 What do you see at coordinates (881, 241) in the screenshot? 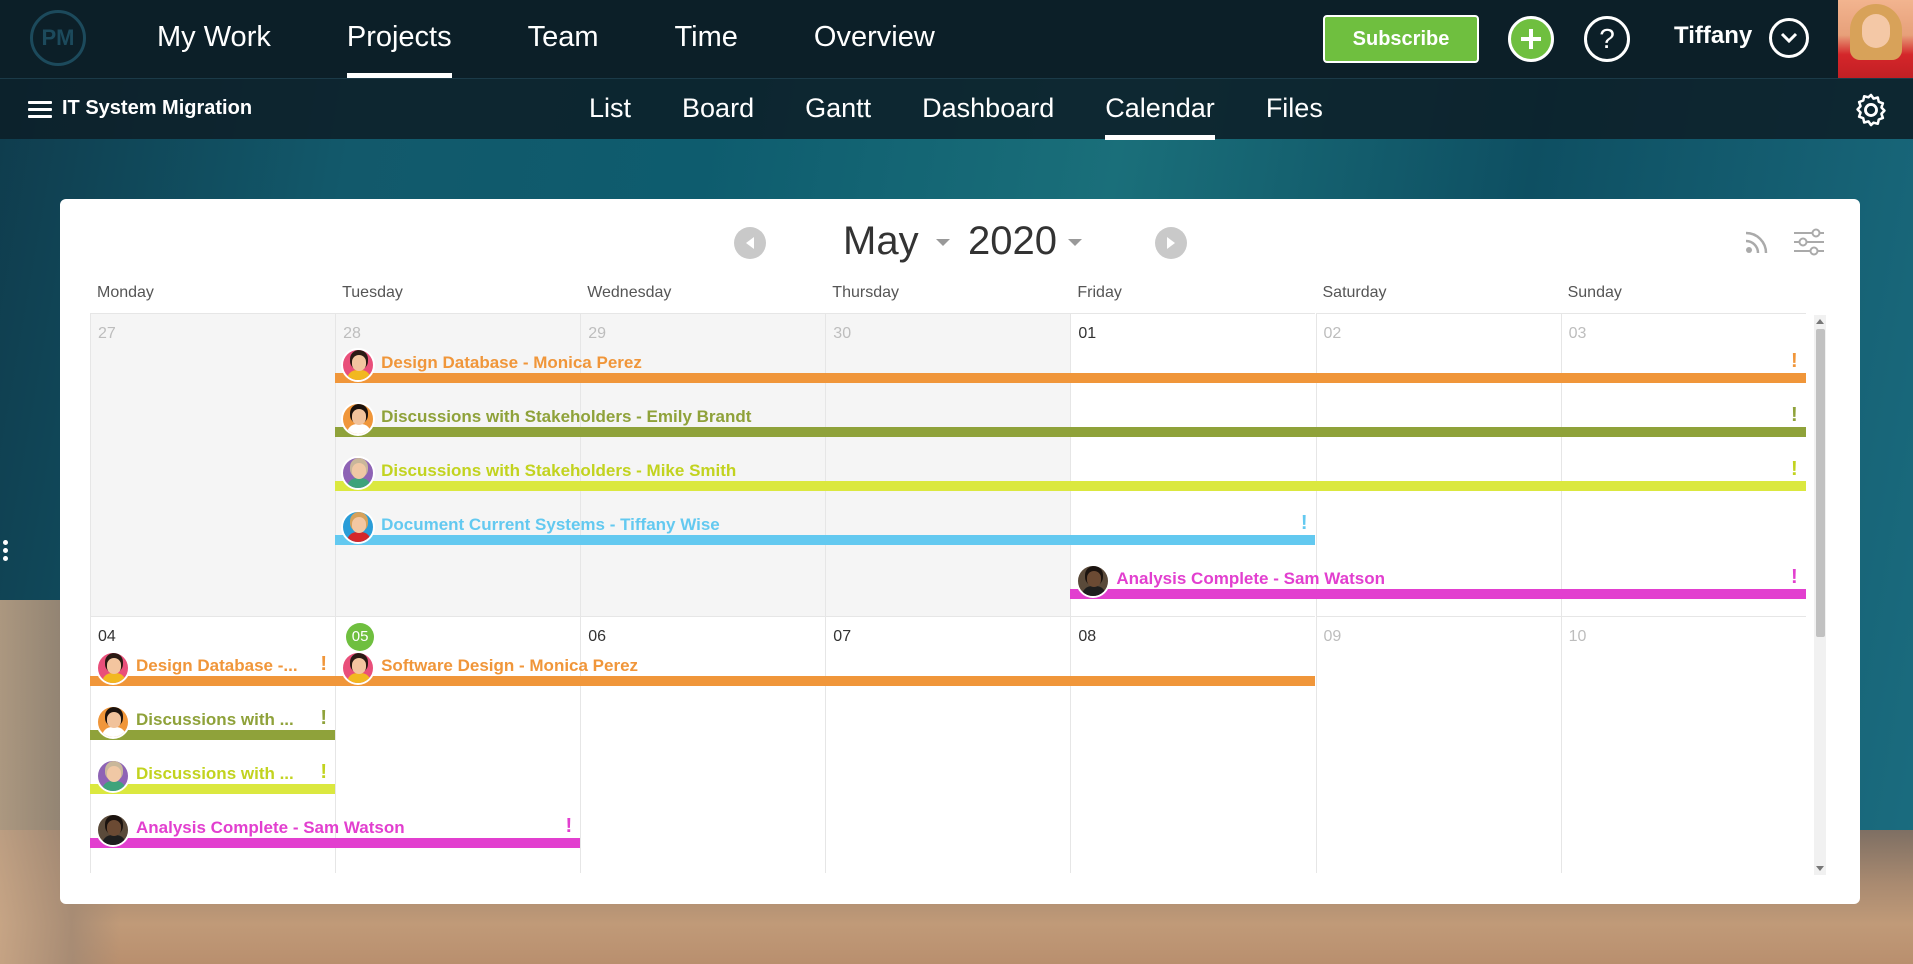
I see `month-select: May` at bounding box center [881, 241].